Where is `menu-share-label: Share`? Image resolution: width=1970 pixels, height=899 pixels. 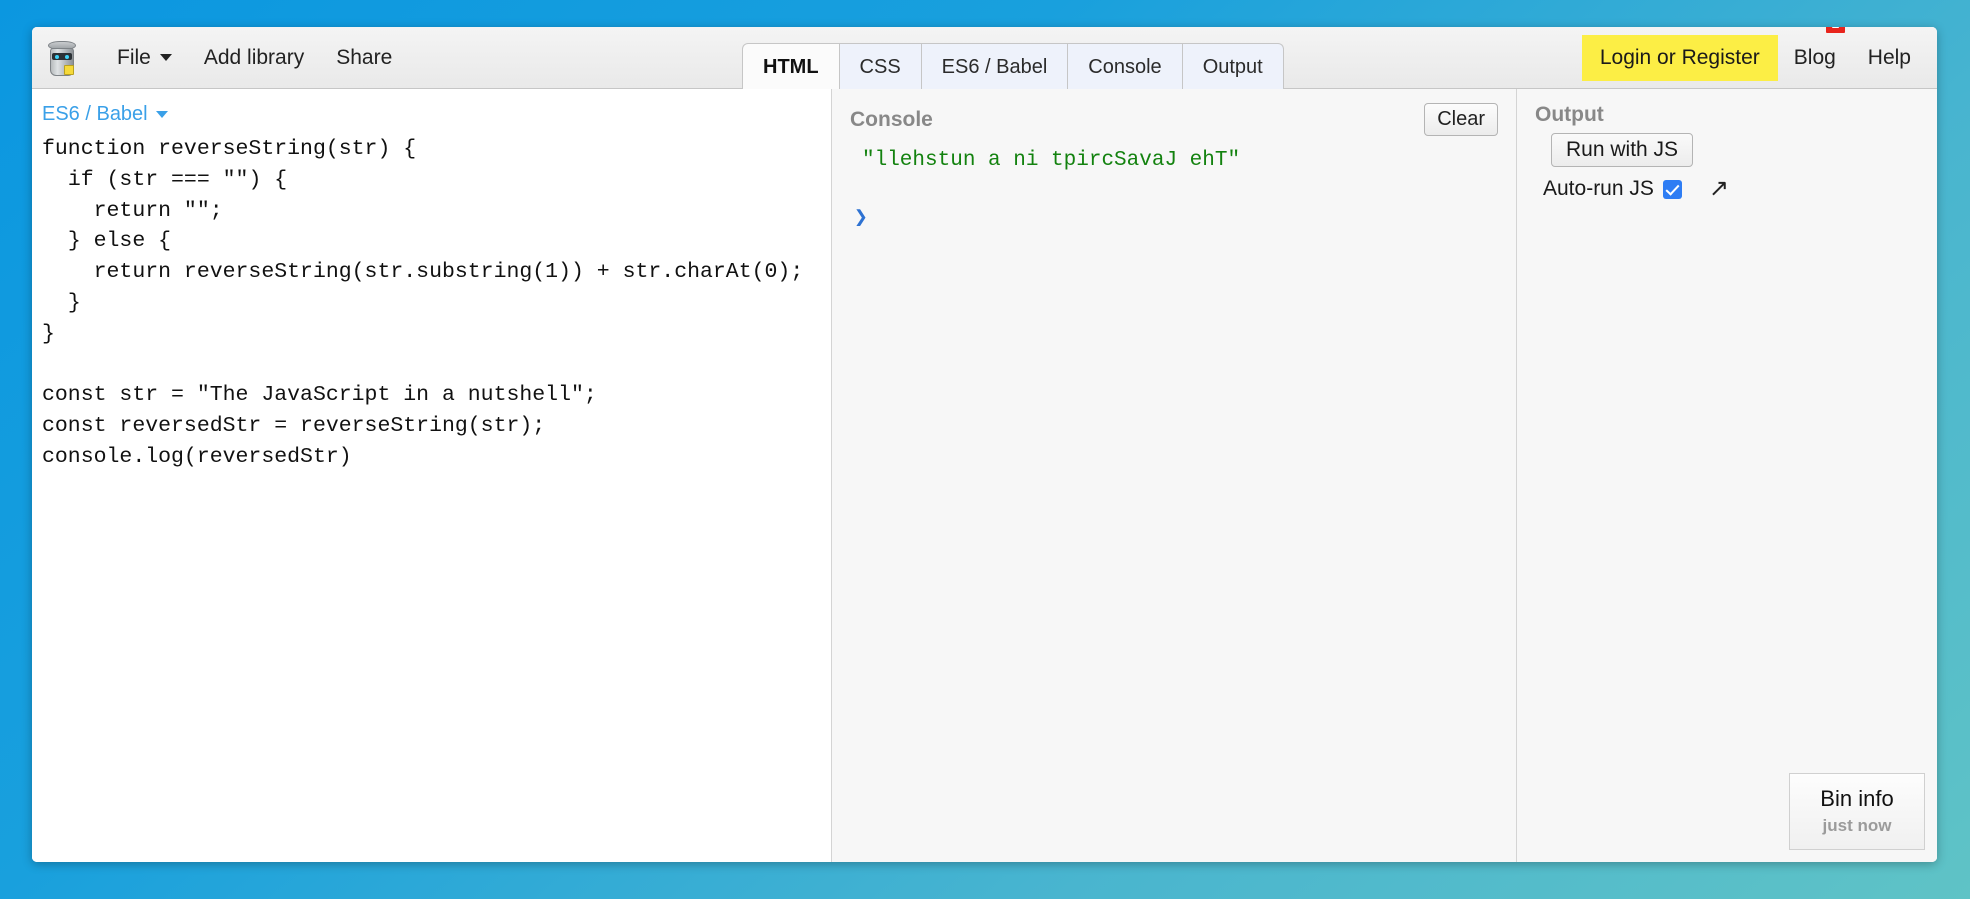
menu-share-label: Share is located at coordinates (364, 57).